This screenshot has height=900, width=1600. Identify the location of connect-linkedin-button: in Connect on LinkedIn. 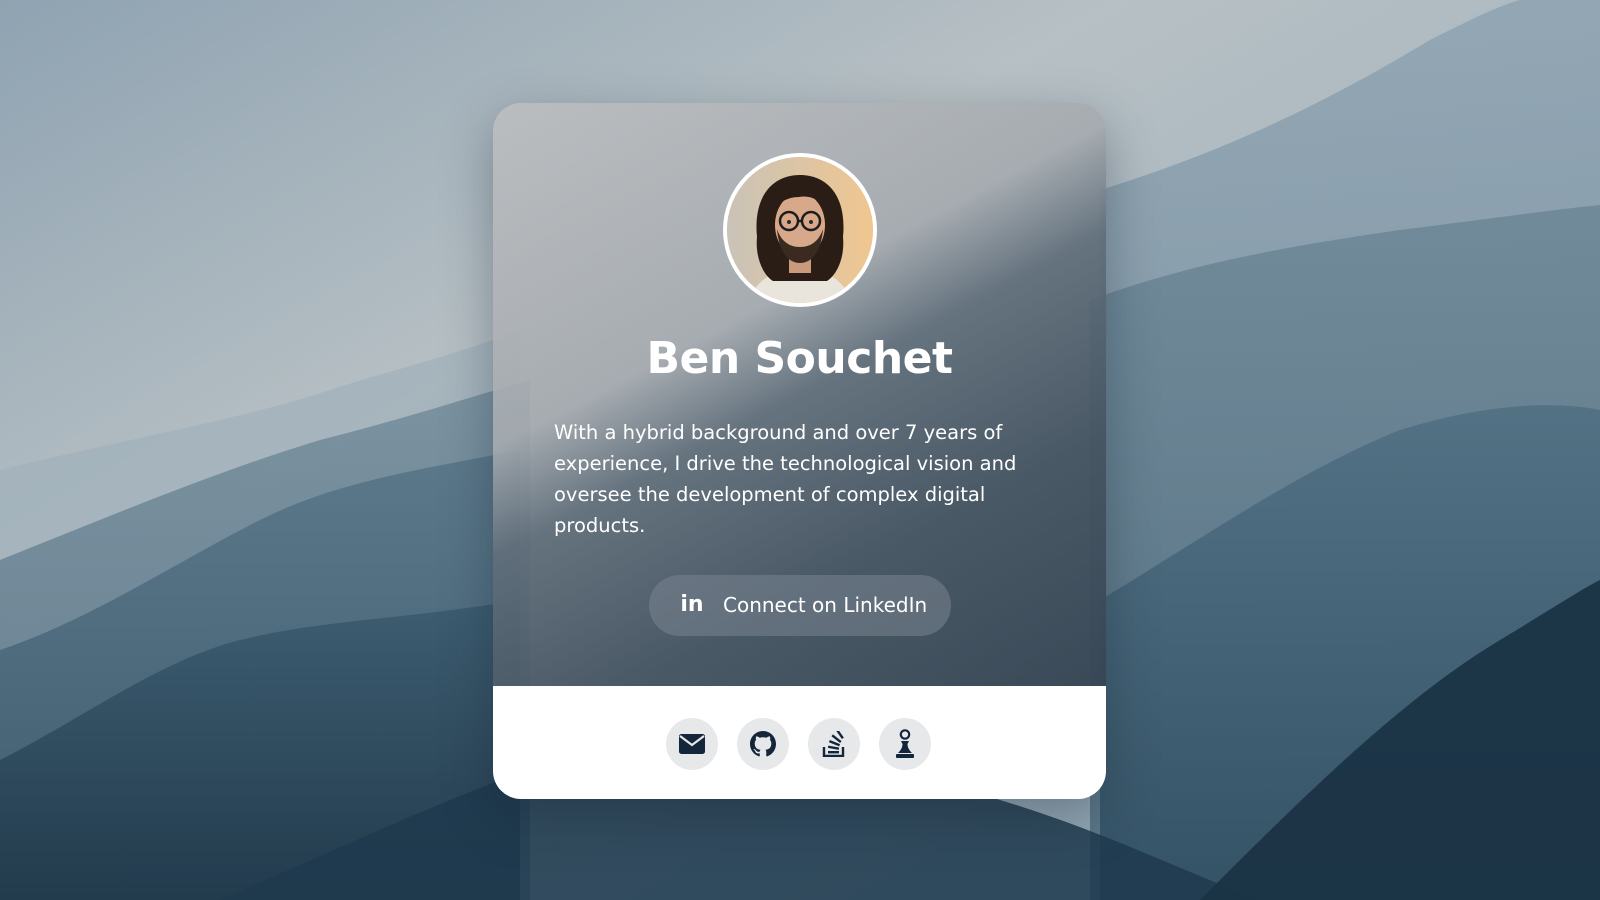
(800, 605).